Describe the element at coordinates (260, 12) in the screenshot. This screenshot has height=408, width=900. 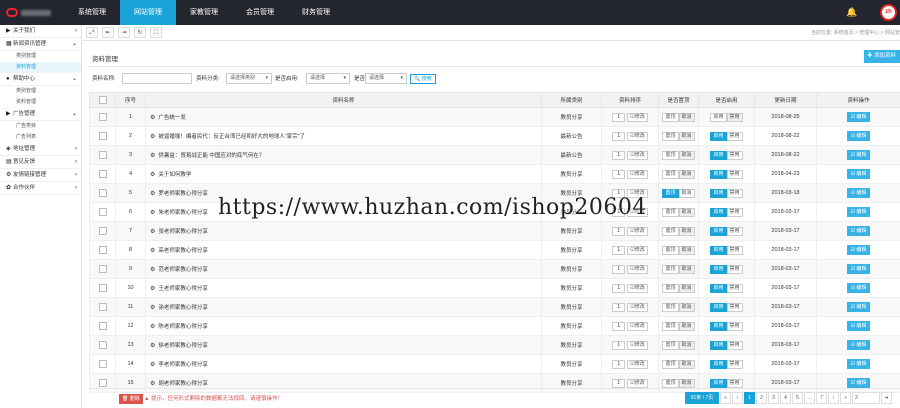
I see `nav-tab-4: 会员管理` at that location.